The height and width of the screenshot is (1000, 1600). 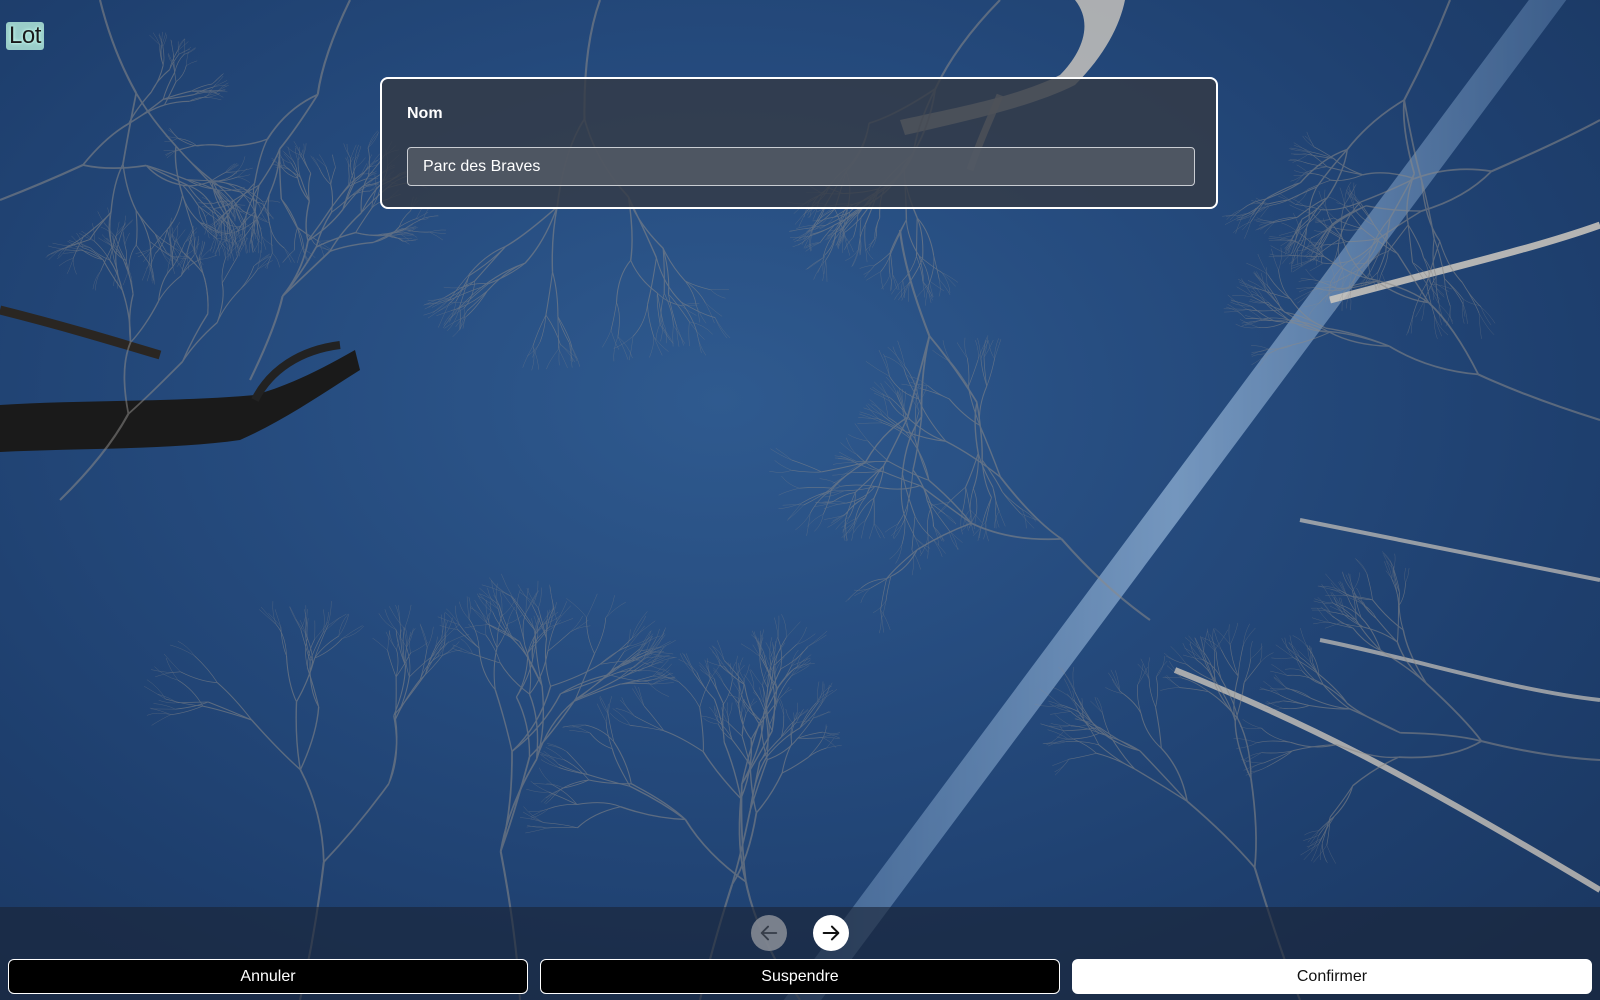 I want to click on arrow-left-icon, so click(x=769, y=933).